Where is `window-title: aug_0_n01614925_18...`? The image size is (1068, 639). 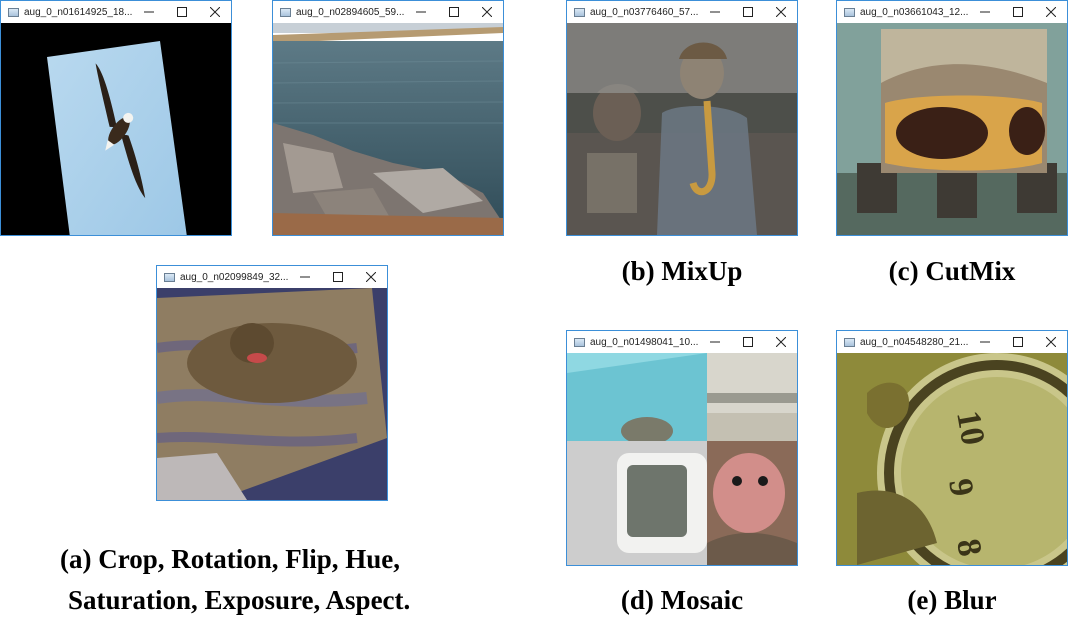
window-title: aug_0_n01614925_18... is located at coordinates (78, 12).